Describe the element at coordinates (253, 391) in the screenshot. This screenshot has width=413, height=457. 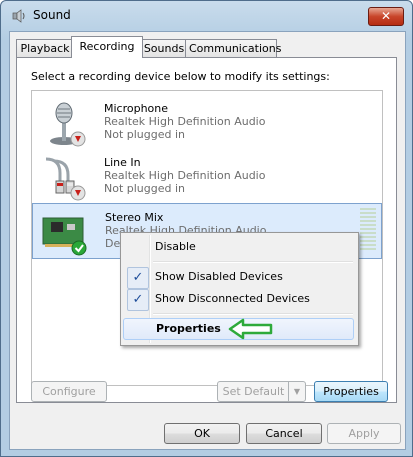
I see `set-default-label: Set Default` at that location.